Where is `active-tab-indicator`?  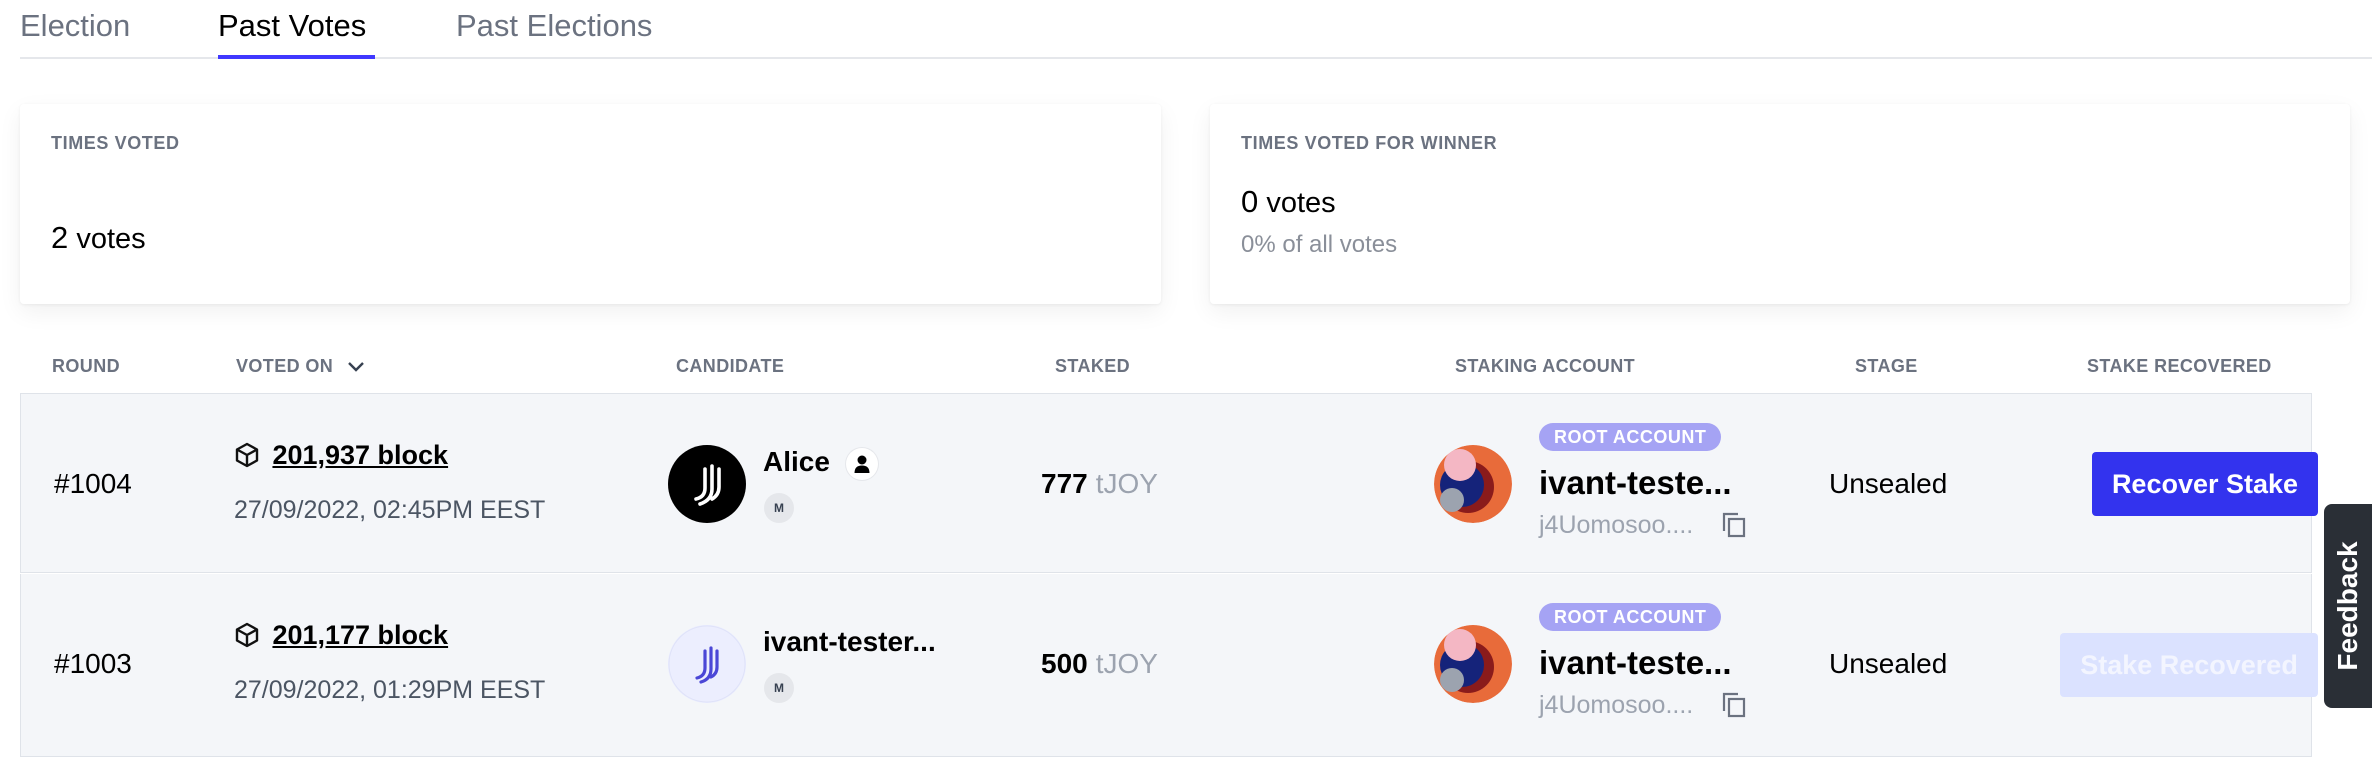 active-tab-indicator is located at coordinates (296, 57).